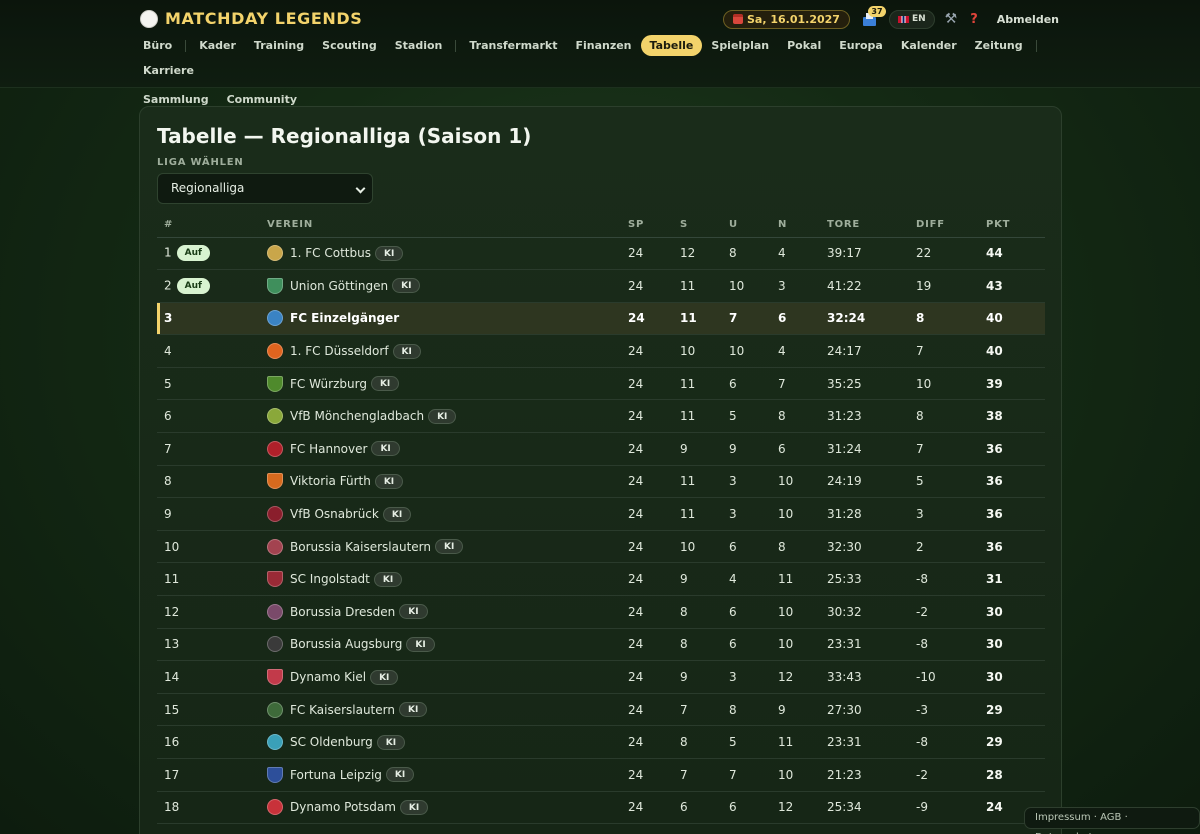 Image resolution: width=1200 pixels, height=834 pixels. What do you see at coordinates (795, 225) in the screenshot?
I see `column-header-n: N` at bounding box center [795, 225].